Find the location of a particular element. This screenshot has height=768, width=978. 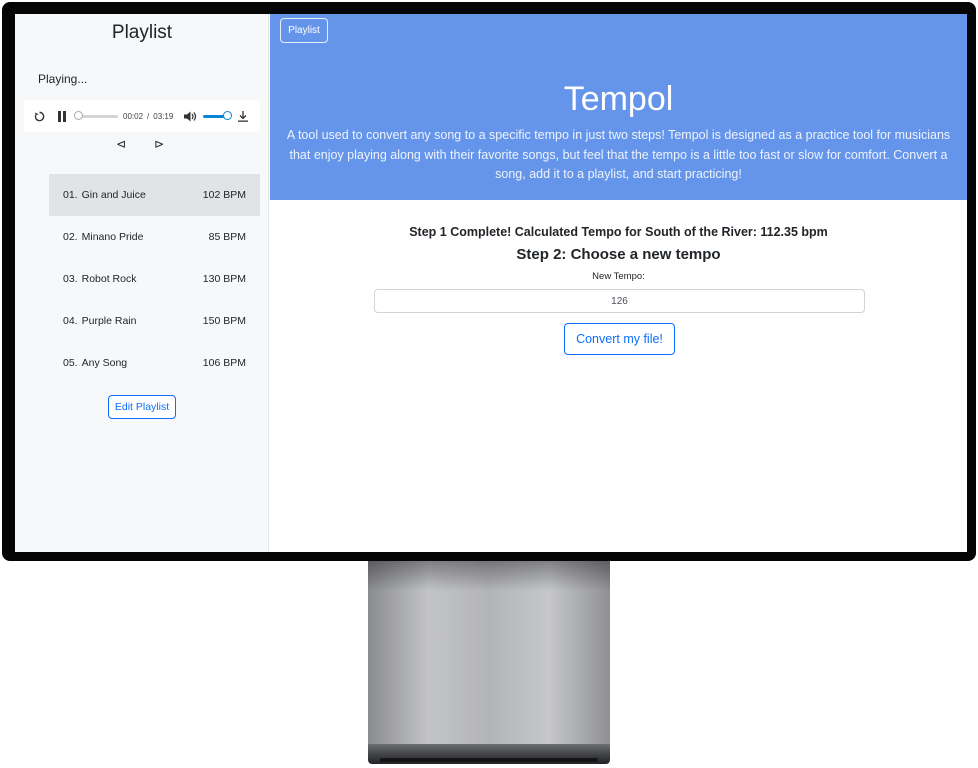

time-display: 00:02 / 03:19 is located at coordinates (148, 116).